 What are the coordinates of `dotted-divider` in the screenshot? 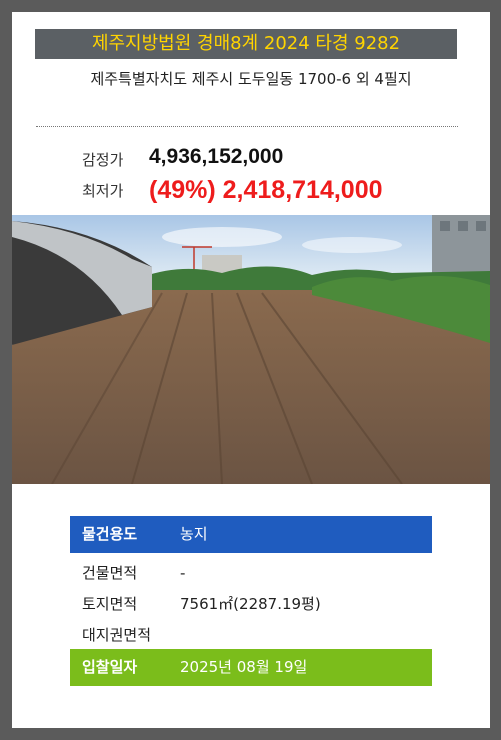 It's located at (247, 126).